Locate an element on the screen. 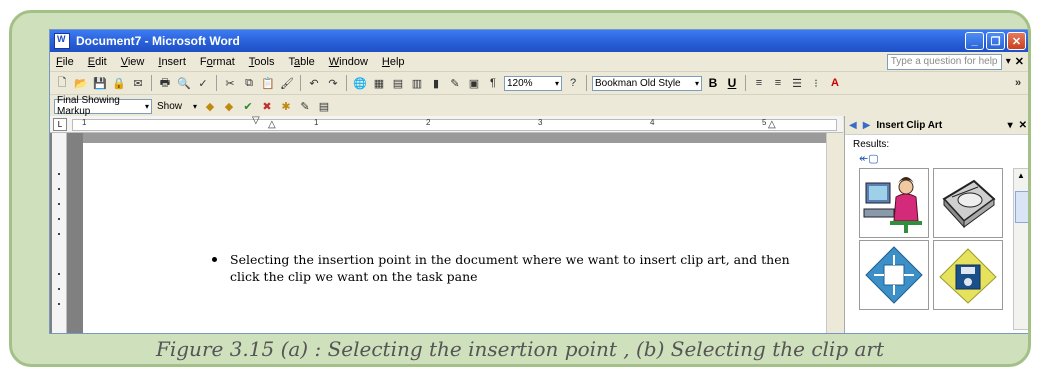 This screenshot has width=1045, height=375. organize-clips-icon: ↞▢ is located at coordinates (869, 158).